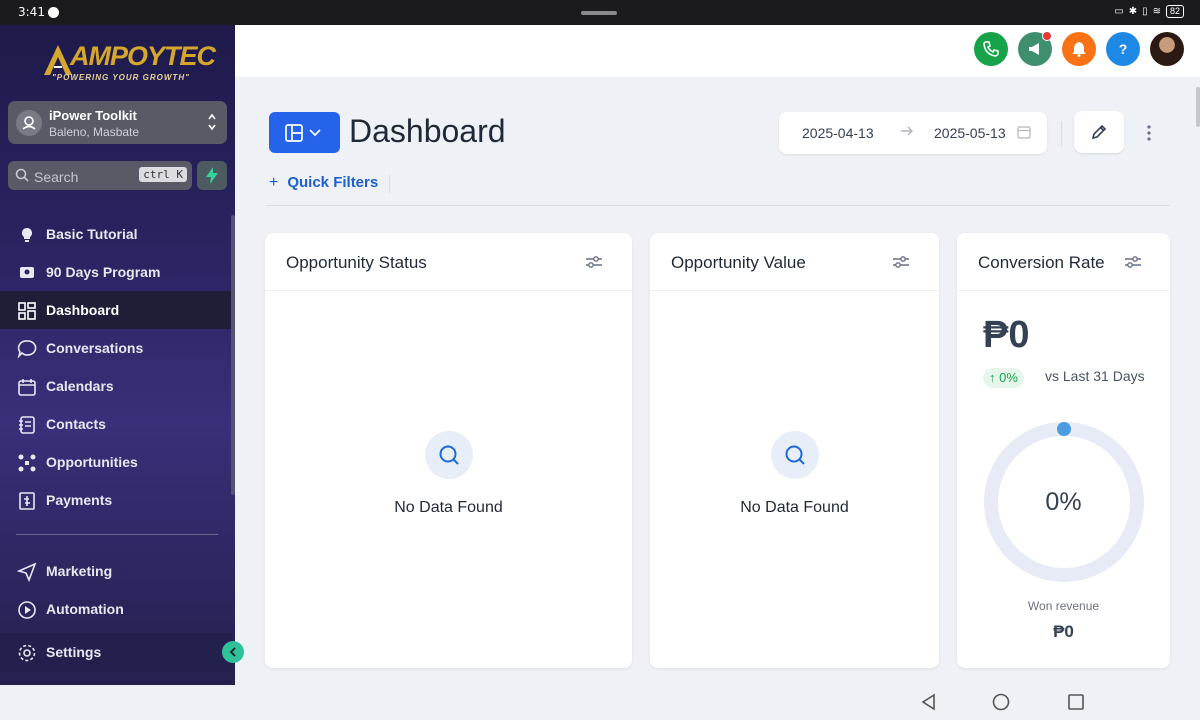 The height and width of the screenshot is (720, 1200). What do you see at coordinates (22, 175) in the screenshot?
I see `search-icon` at bounding box center [22, 175].